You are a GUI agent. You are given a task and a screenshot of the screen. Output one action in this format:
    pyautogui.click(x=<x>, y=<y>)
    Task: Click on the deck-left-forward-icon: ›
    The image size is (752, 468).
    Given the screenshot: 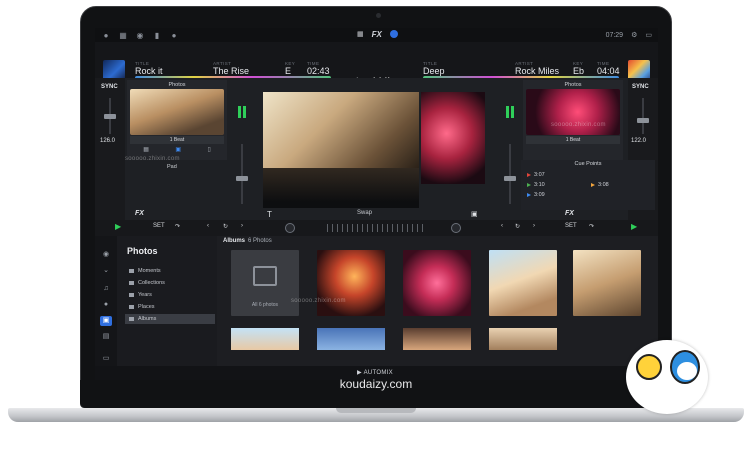 What is the action you would take?
    pyautogui.click(x=242, y=226)
    